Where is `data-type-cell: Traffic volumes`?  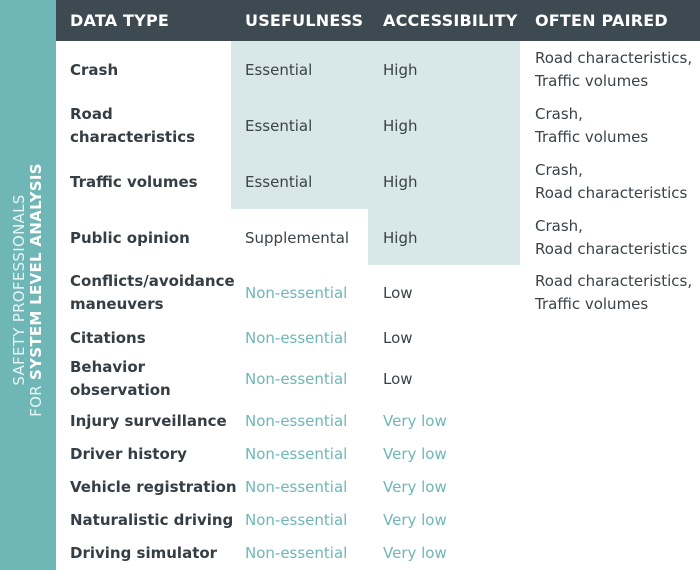
data-type-cell: Traffic volumes is located at coordinates (134, 181).